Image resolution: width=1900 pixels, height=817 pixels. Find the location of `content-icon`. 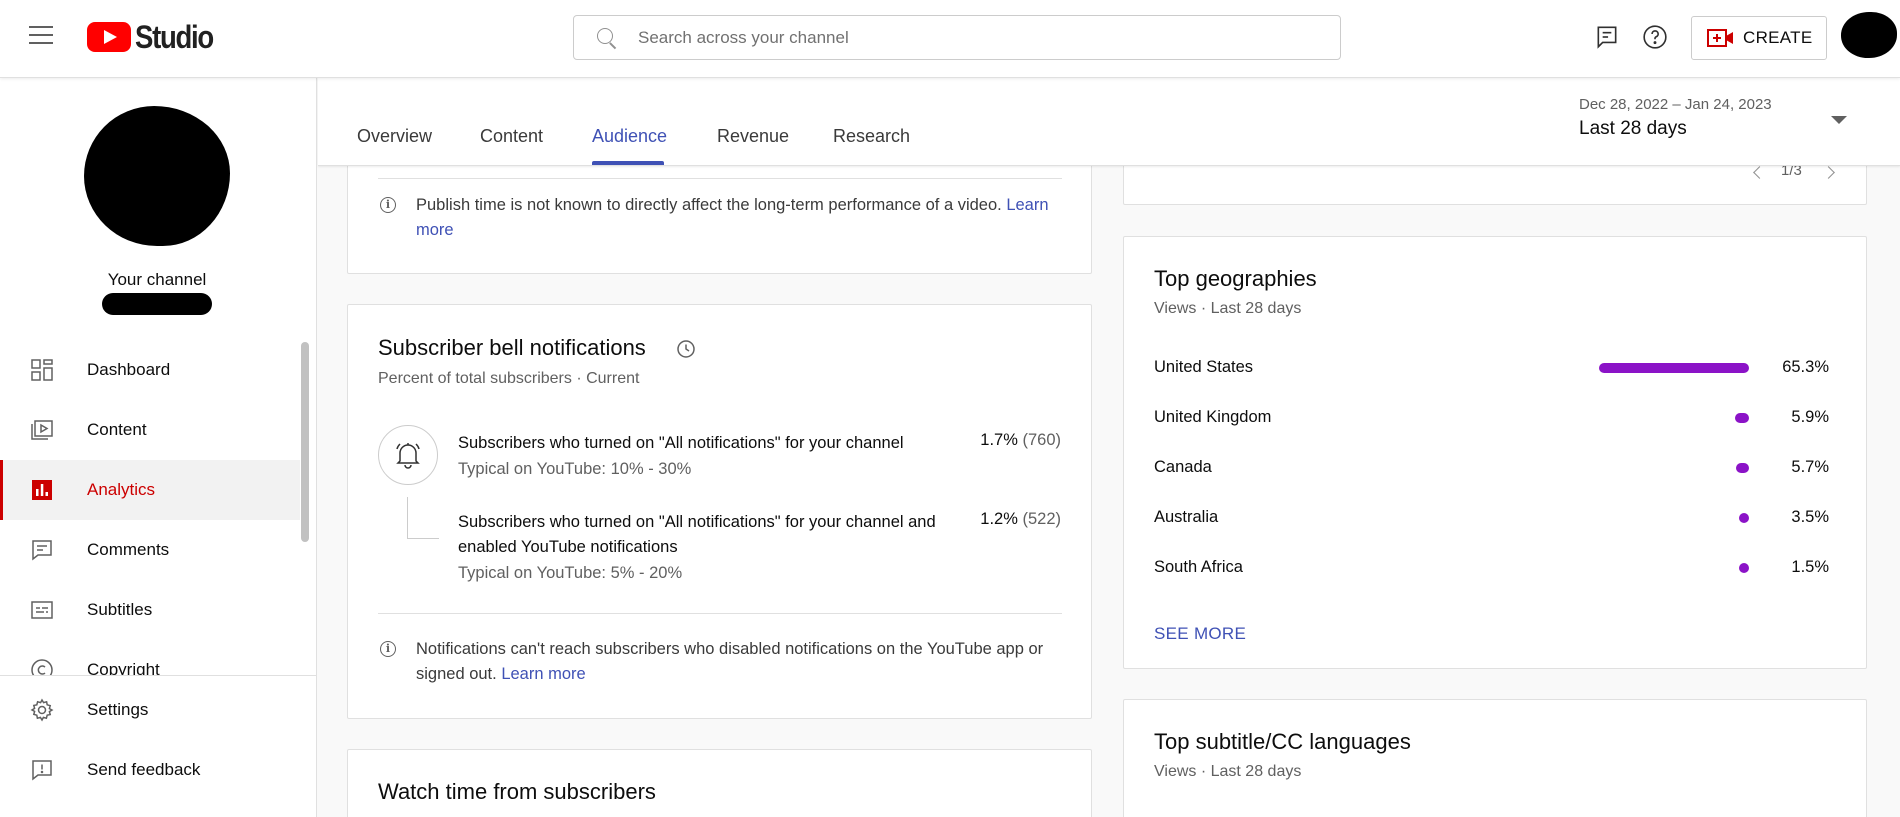

content-icon is located at coordinates (42, 430).